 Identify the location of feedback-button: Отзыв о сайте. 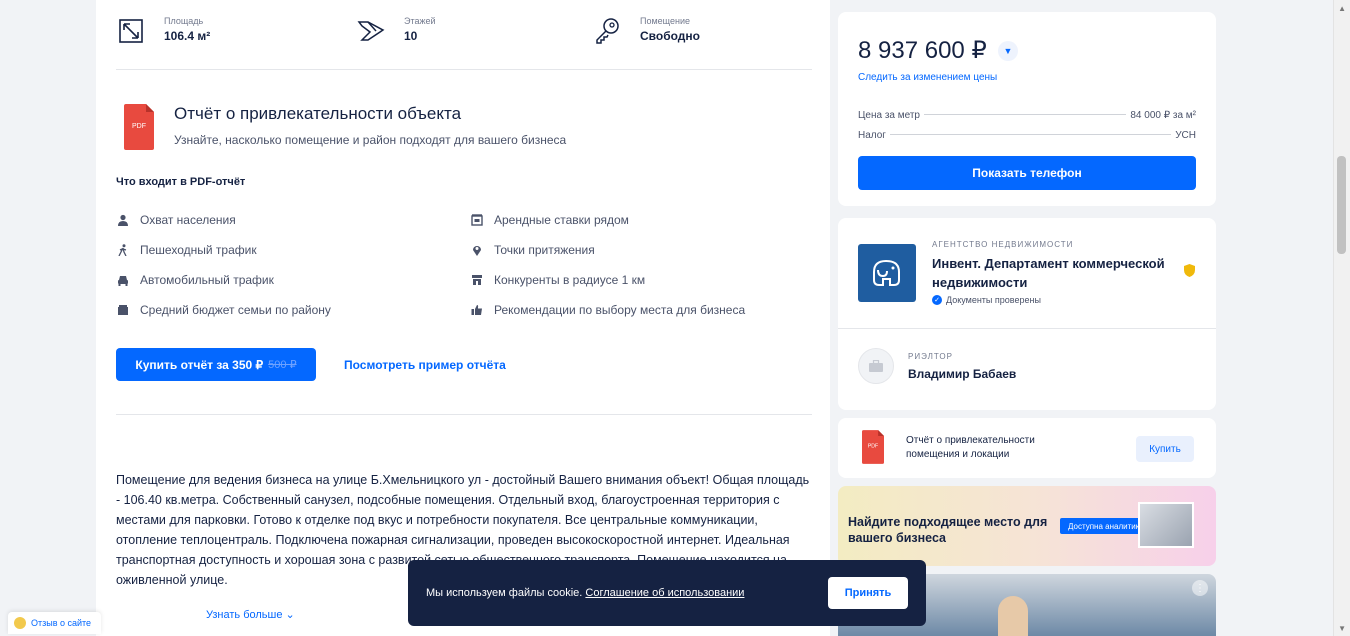
(55, 623).